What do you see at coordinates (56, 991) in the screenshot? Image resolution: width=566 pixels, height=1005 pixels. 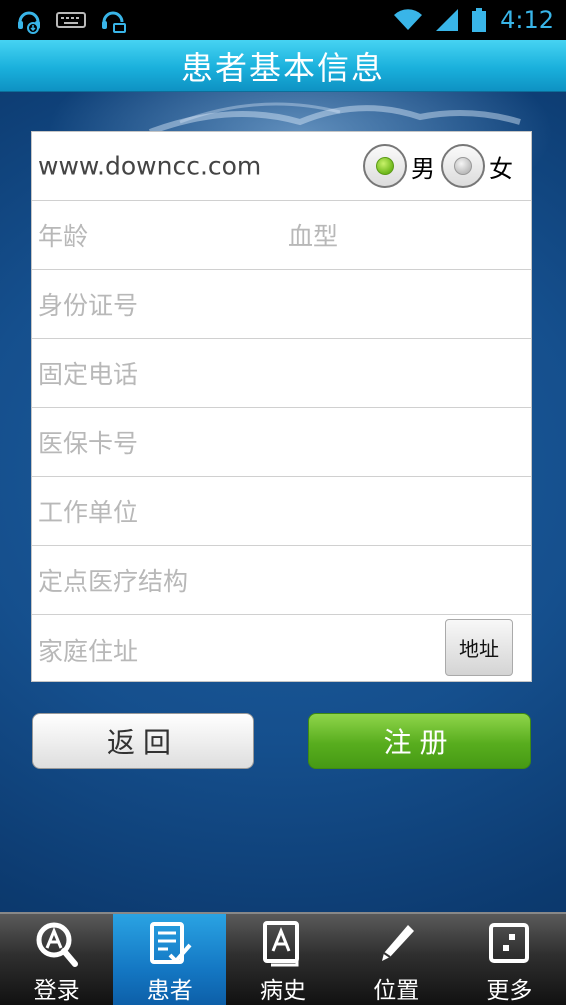 I see `tab-login-label: 登录` at bounding box center [56, 991].